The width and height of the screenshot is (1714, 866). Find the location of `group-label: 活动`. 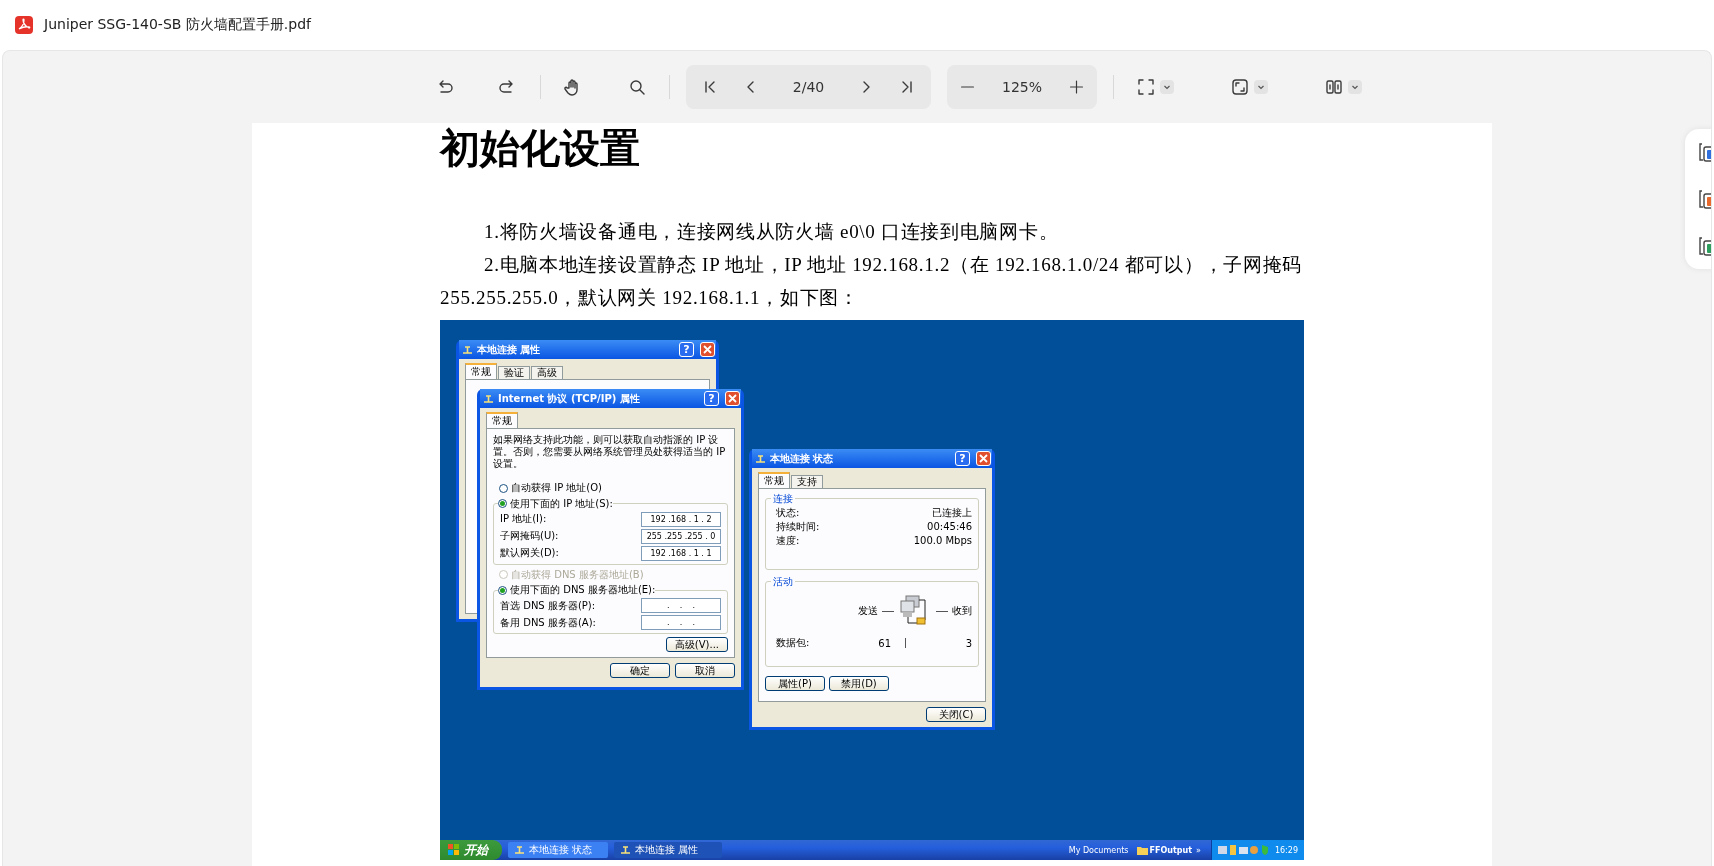

group-label: 活动 is located at coordinates (783, 582).